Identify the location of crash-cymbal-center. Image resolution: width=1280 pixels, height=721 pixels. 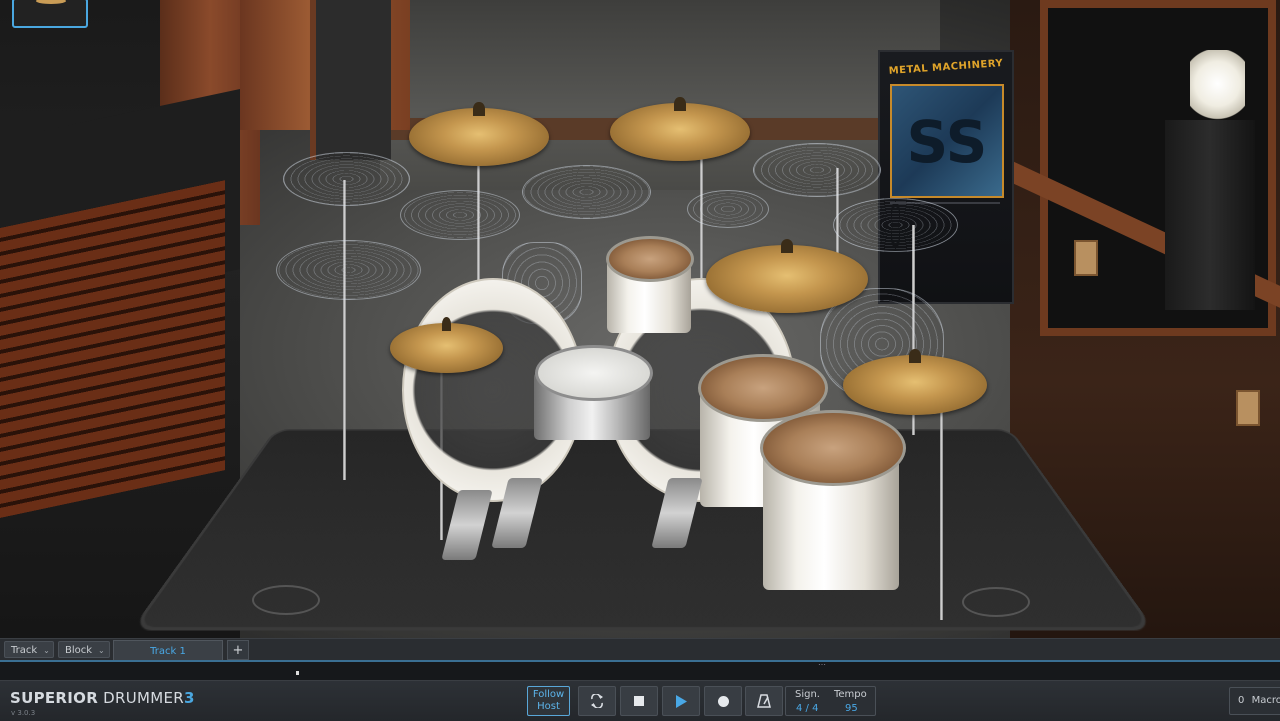
(680, 129).